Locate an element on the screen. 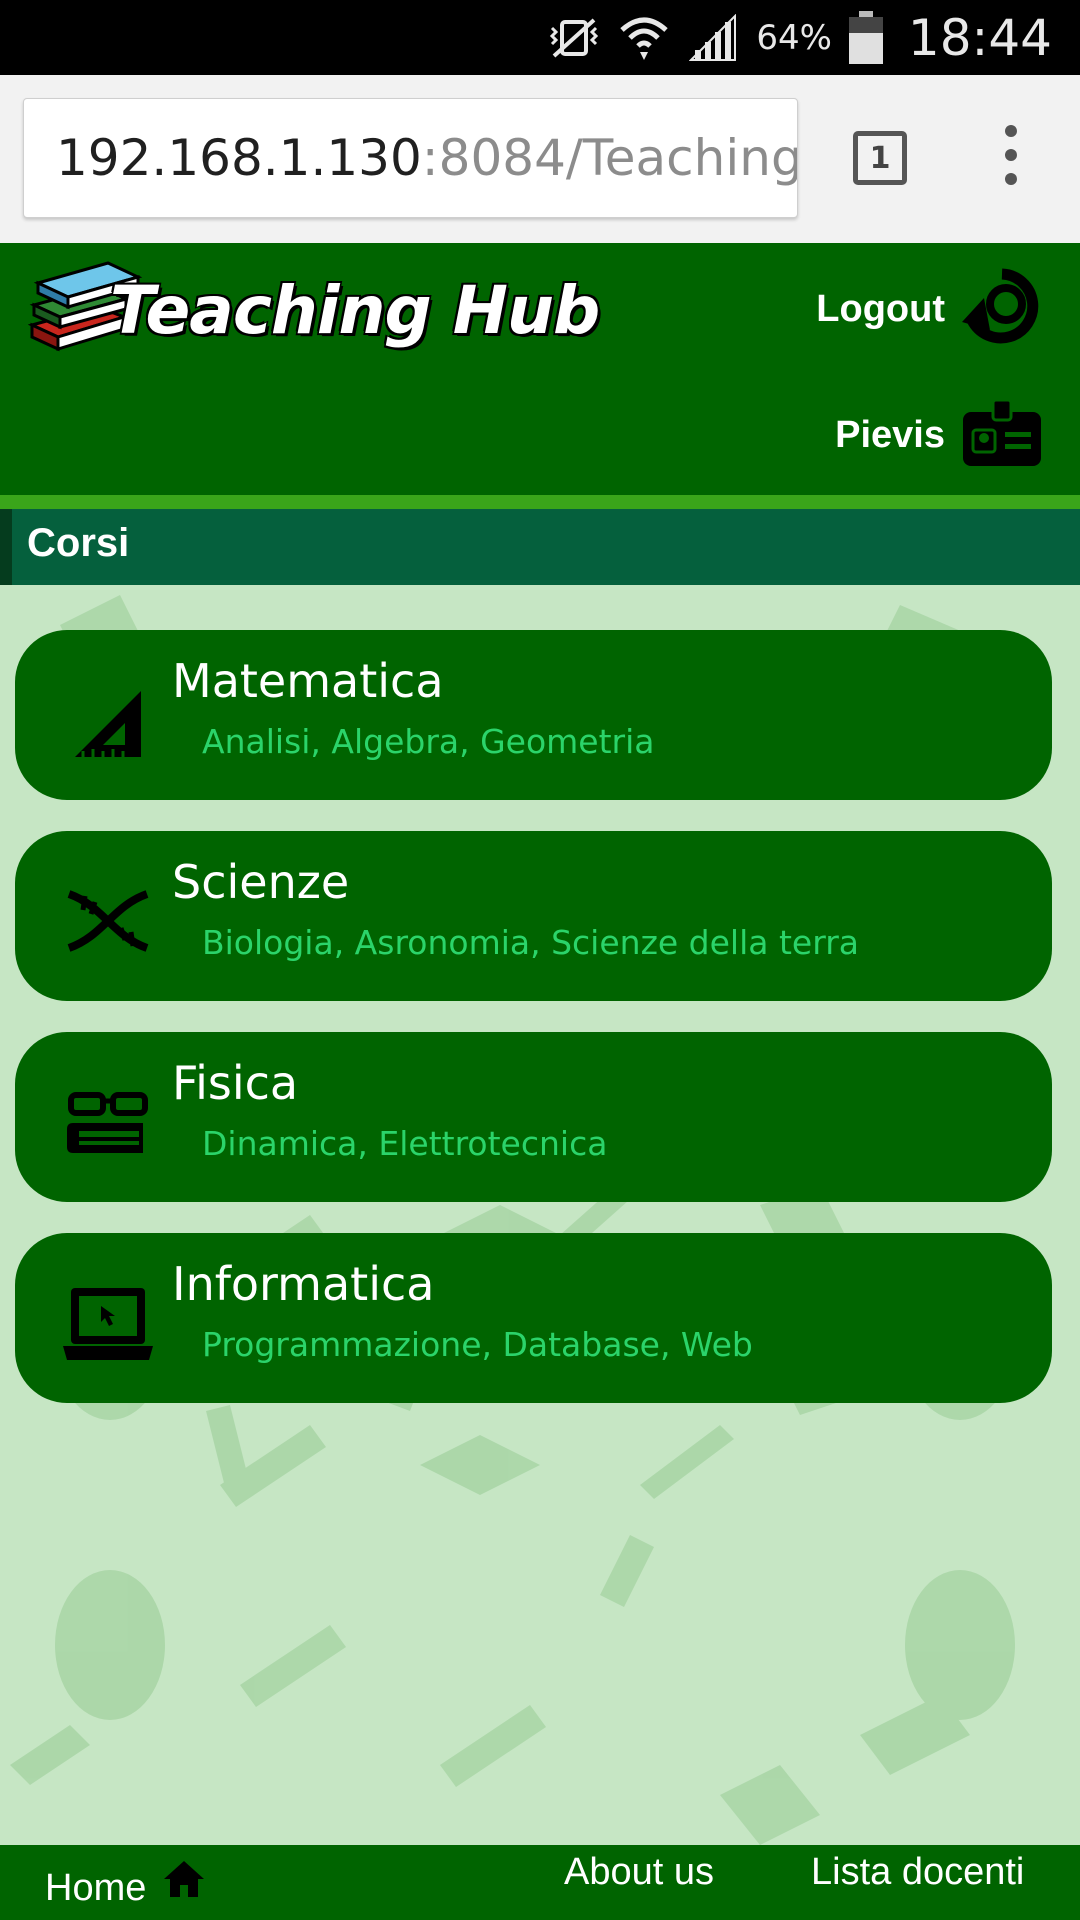 This screenshot has width=1080, height=1920. mute-vibrate-icon is located at coordinates (574, 38).